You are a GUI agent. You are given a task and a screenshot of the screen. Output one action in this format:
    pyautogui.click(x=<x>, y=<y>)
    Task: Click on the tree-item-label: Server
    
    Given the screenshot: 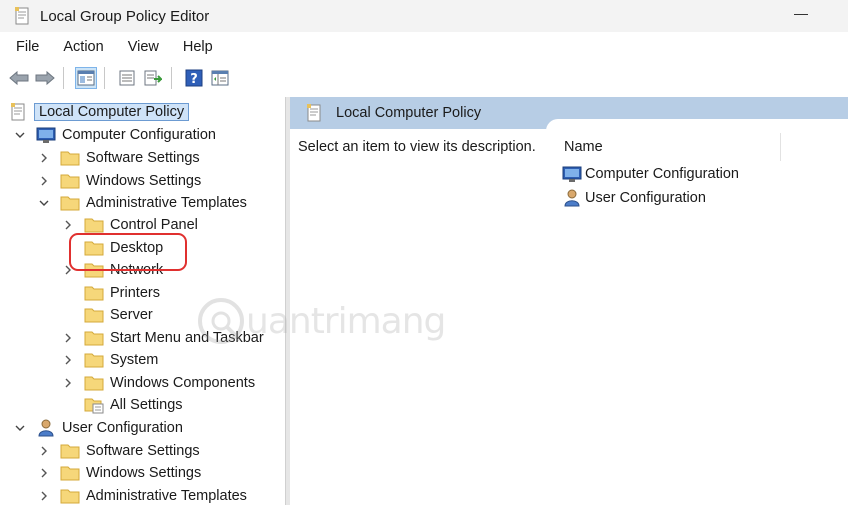 What is the action you would take?
    pyautogui.click(x=131, y=315)
    